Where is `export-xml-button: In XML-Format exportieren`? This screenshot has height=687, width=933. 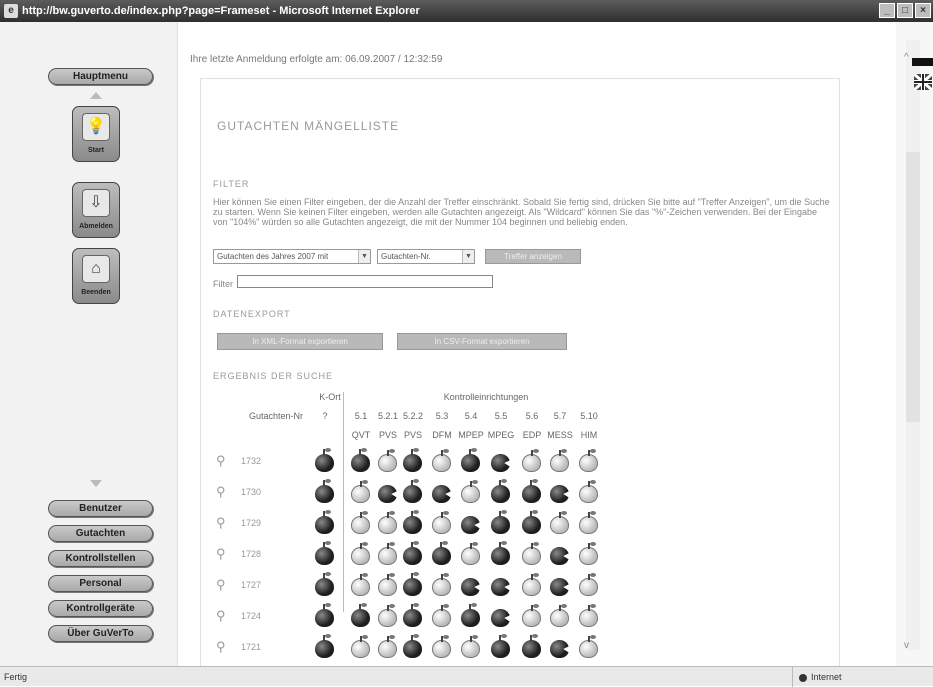
export-xml-button: In XML-Format exportieren is located at coordinates (300, 341).